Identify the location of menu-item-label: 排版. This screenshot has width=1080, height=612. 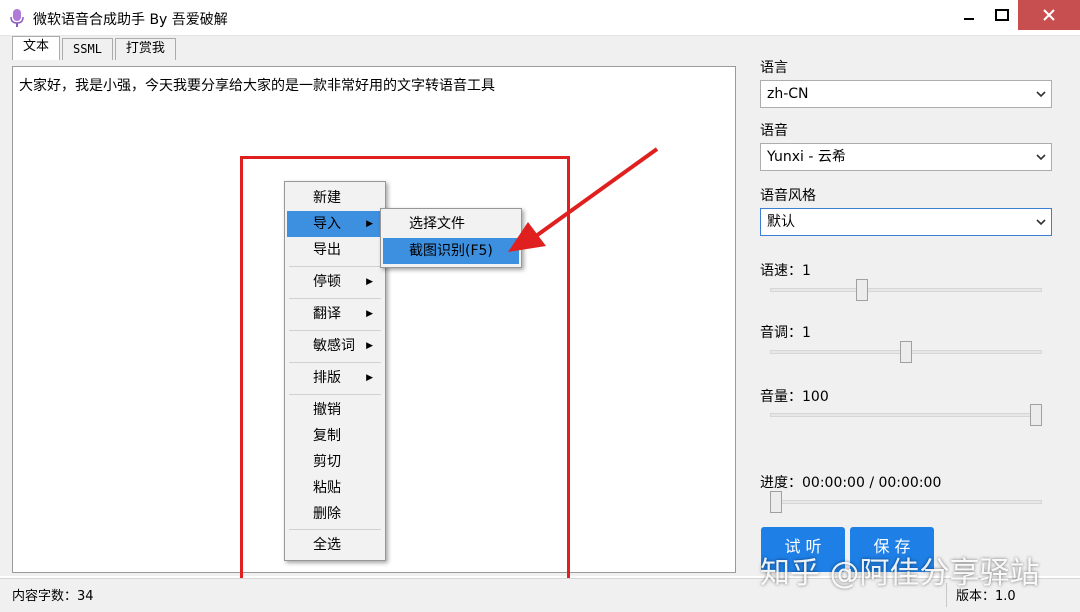
(327, 378).